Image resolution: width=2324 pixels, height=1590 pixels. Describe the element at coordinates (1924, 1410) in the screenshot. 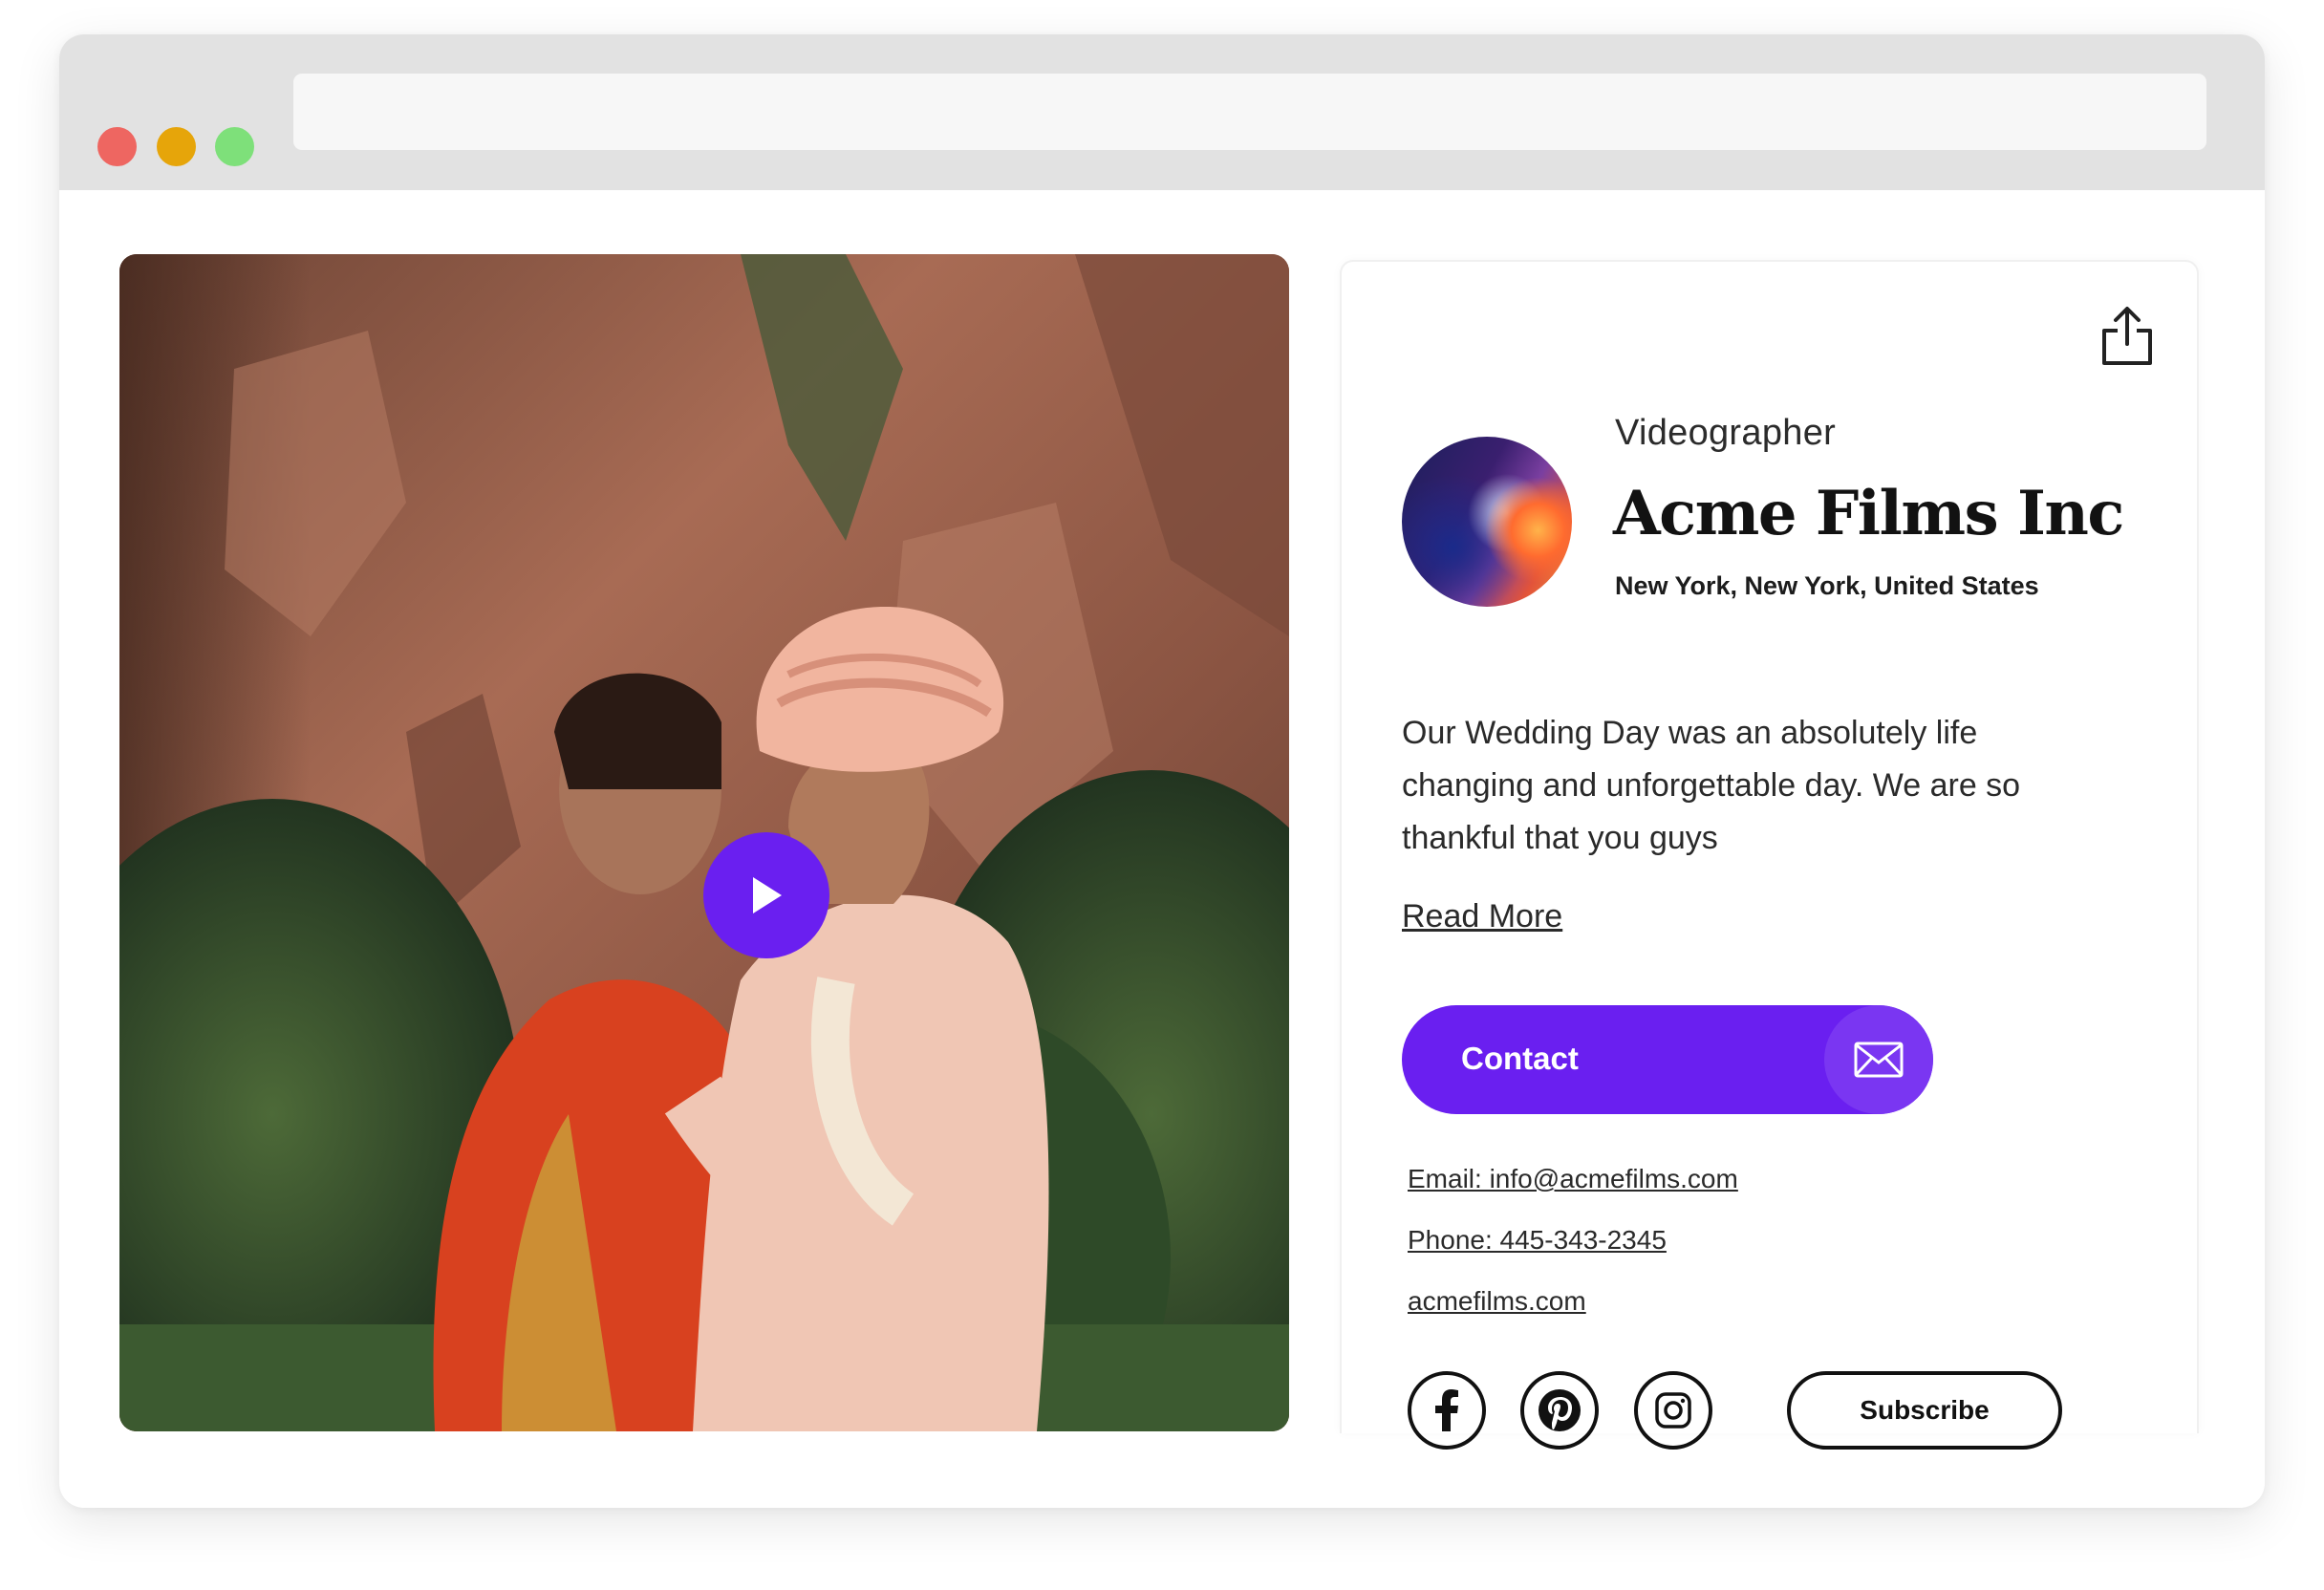

I see `subscribe-button: Subscribe` at that location.